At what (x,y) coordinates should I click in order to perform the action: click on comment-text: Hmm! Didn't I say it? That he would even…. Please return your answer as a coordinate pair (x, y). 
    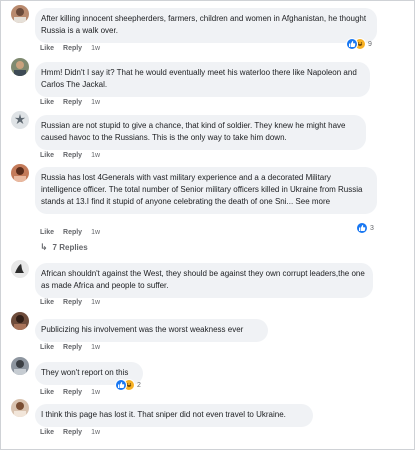
    Looking at the image, I should click on (199, 78).